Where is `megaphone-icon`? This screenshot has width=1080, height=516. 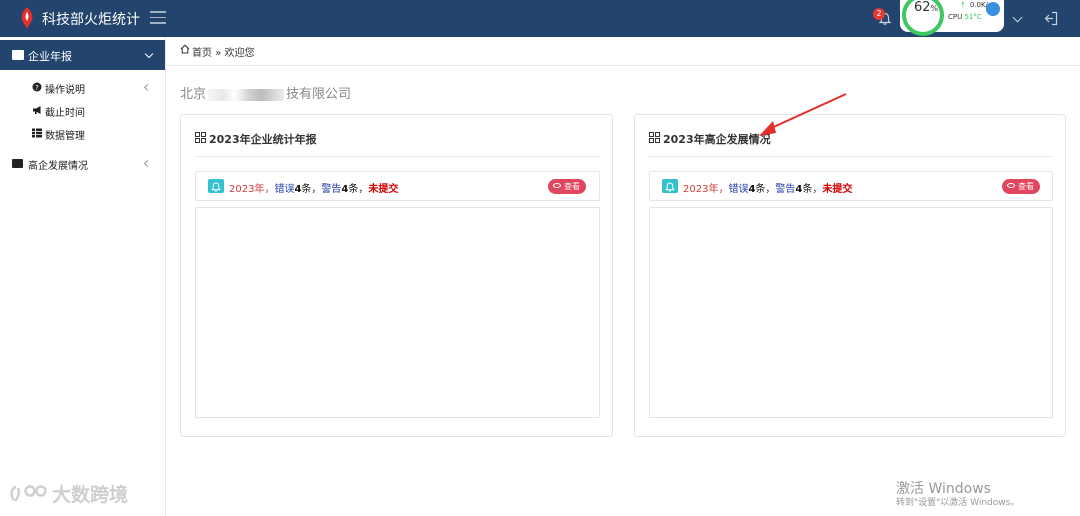
megaphone-icon is located at coordinates (37, 110).